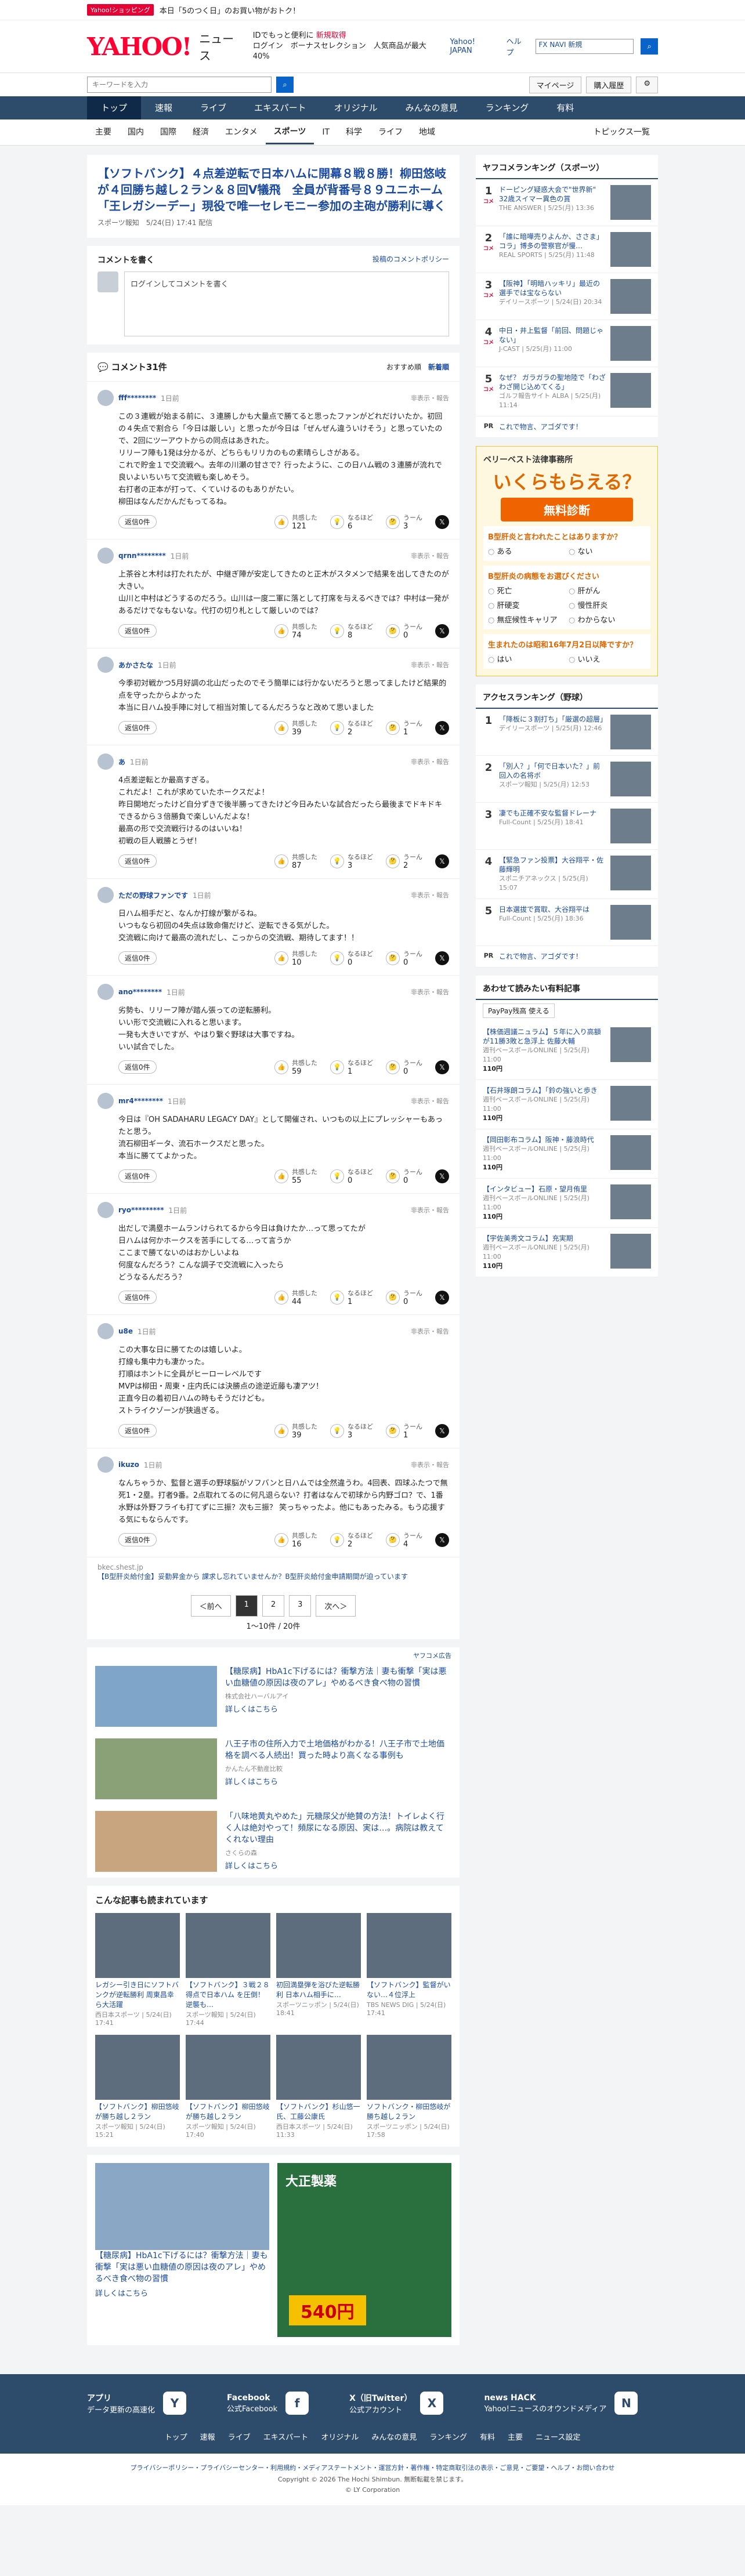  I want to click on related-headline: 【ソフトバンク】杉山悠一氏、工藤公康氏, so click(319, 2112).